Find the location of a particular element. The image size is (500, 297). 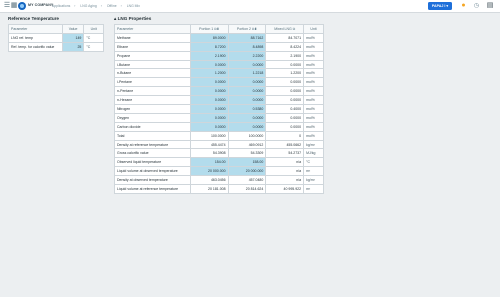

portion-2-cell: 2.2200 is located at coordinates (247, 55).